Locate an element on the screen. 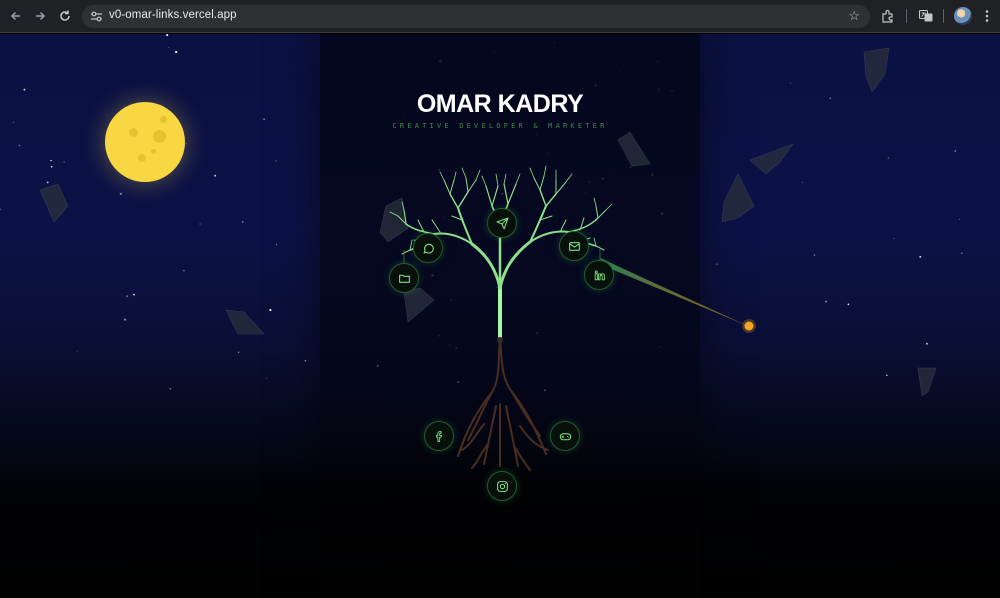  more-menu-icon is located at coordinates (987, 17).